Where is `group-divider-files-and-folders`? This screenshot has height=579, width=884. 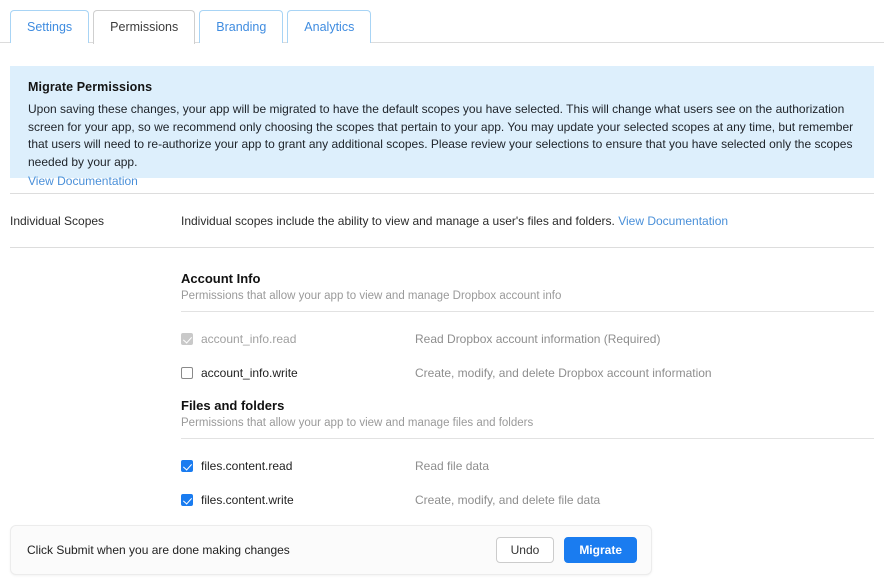
group-divider-files-and-folders is located at coordinates (527, 438).